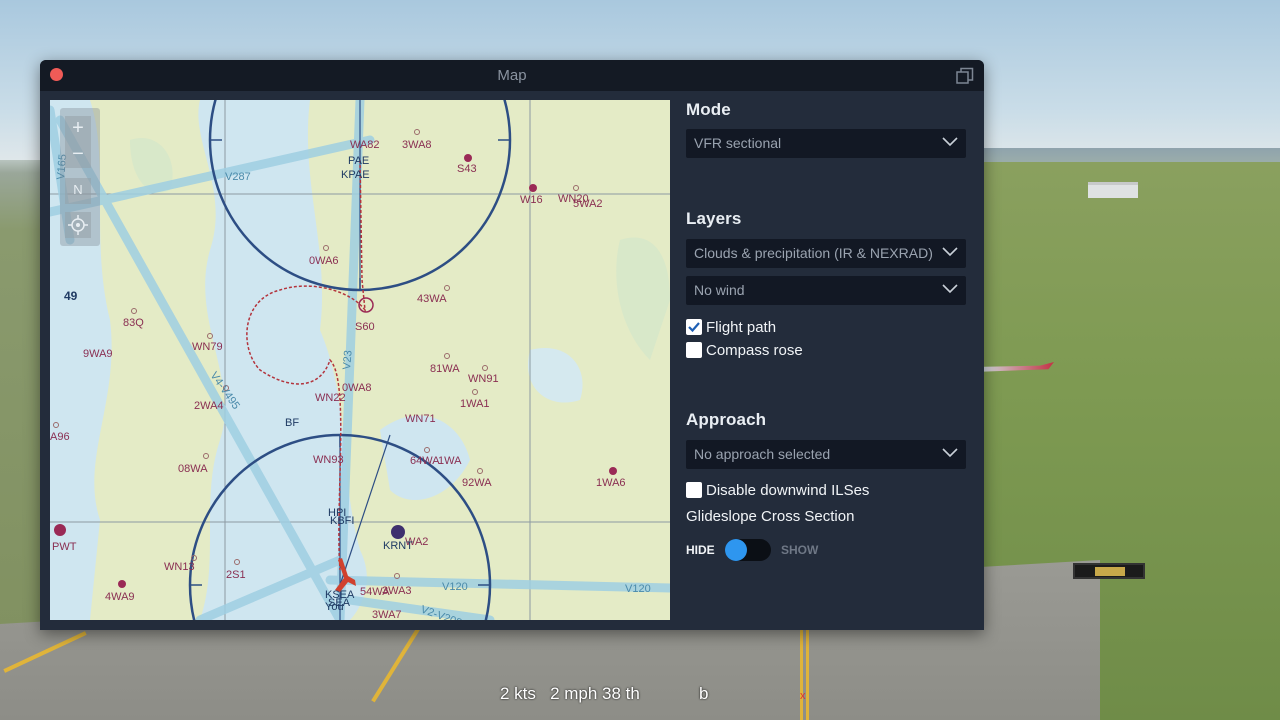 This screenshot has height=720, width=1280. I want to click on glideslope-label: Glideslope Cross Section, so click(770, 516).